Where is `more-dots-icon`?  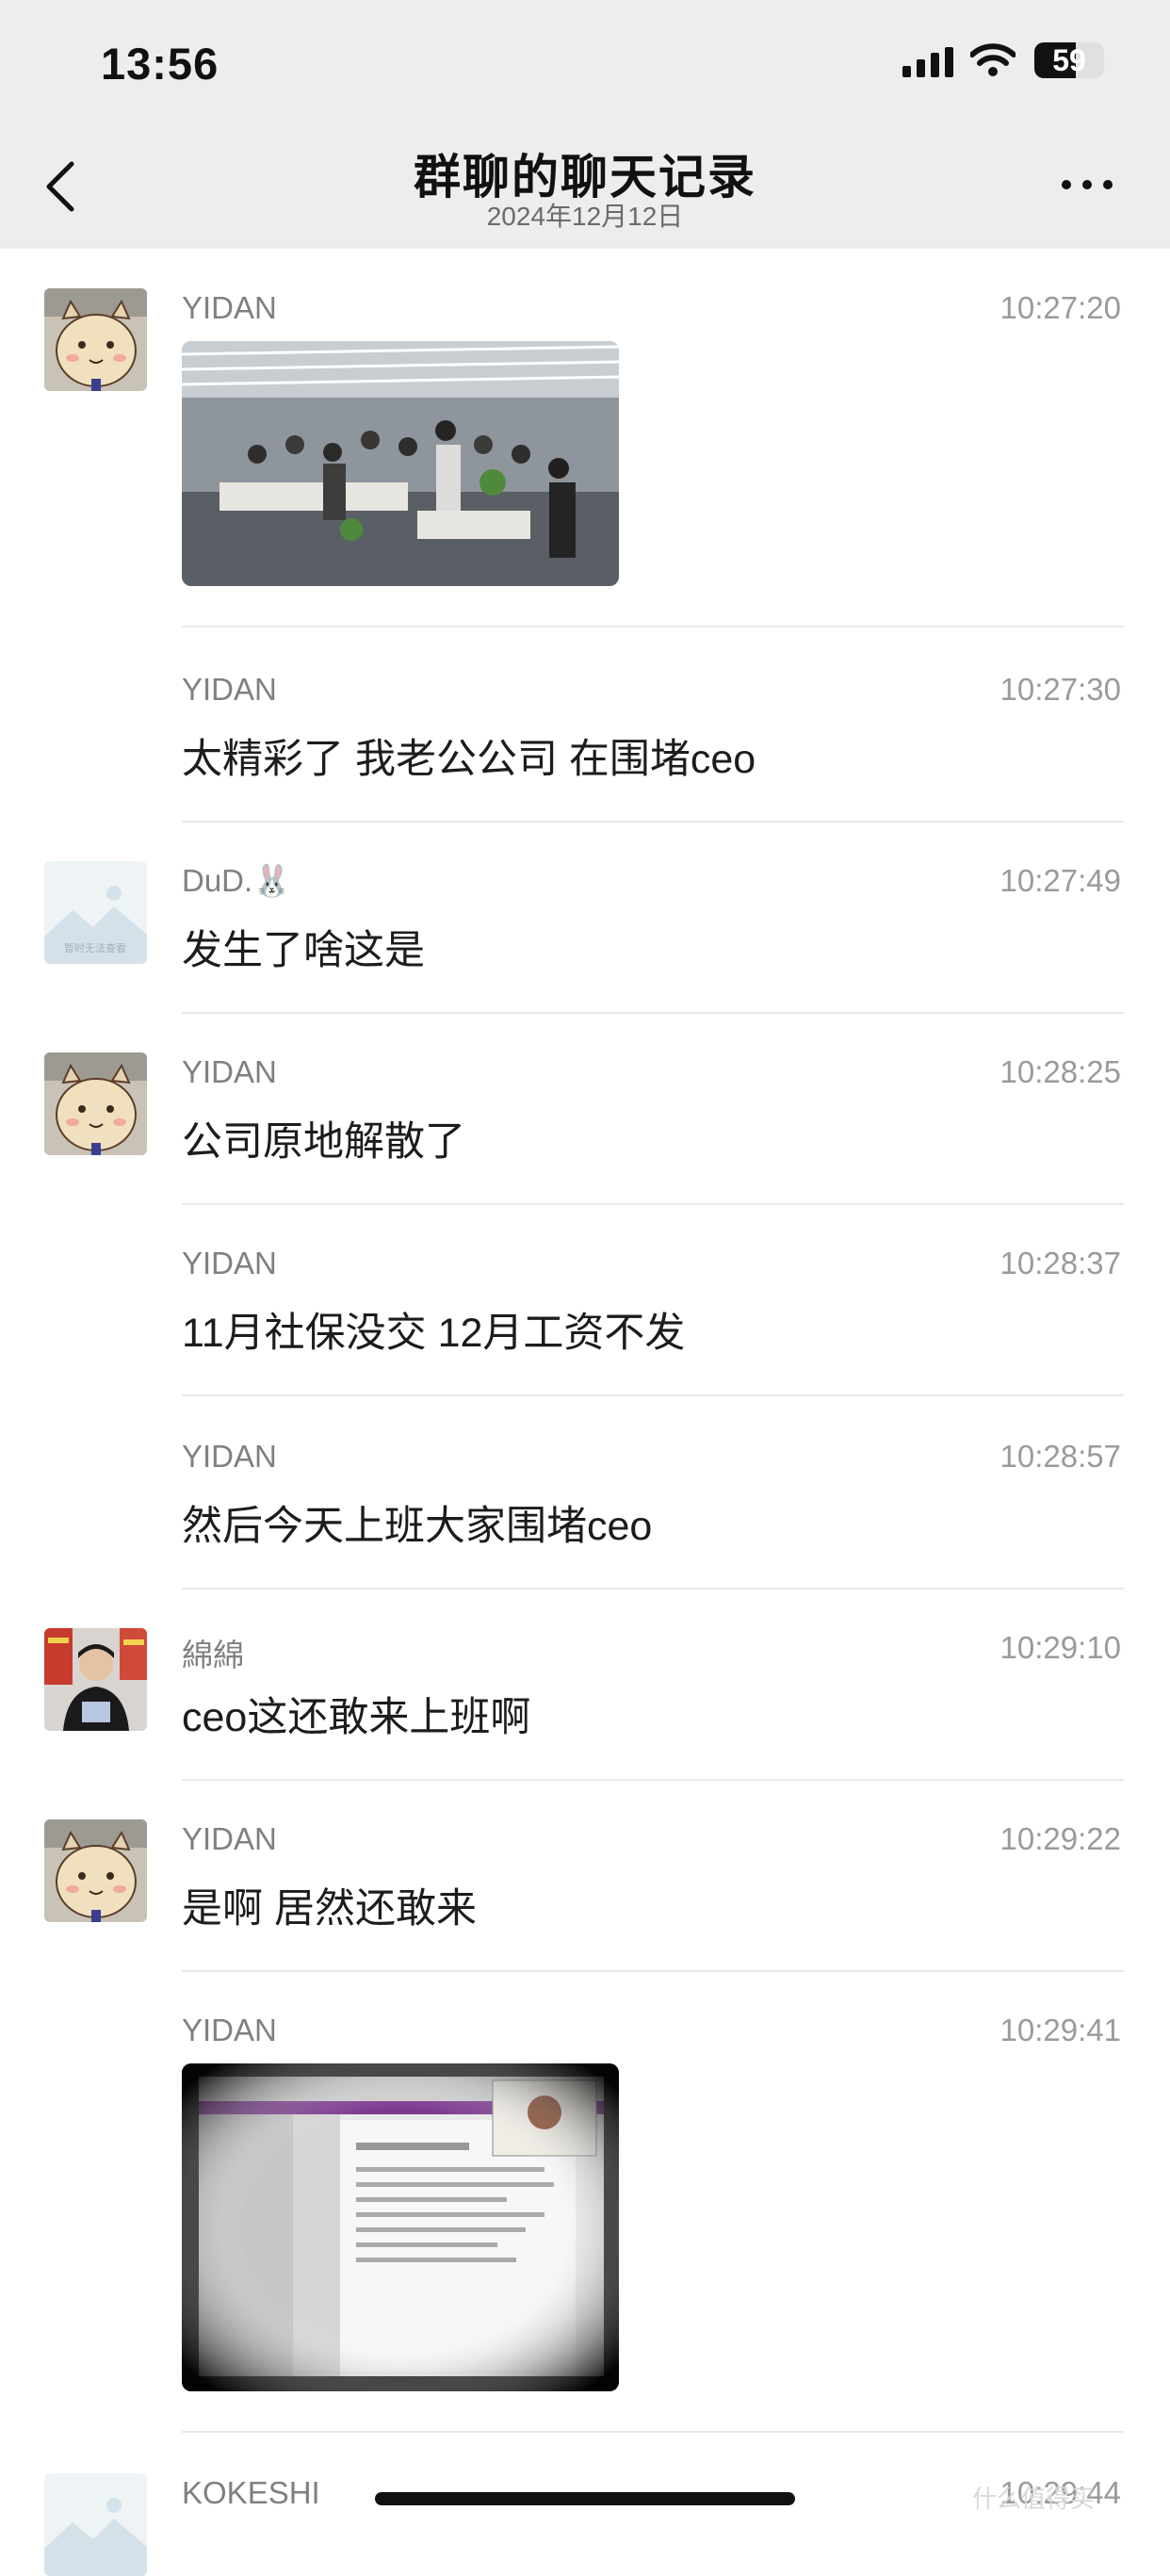 more-dots-icon is located at coordinates (1087, 184).